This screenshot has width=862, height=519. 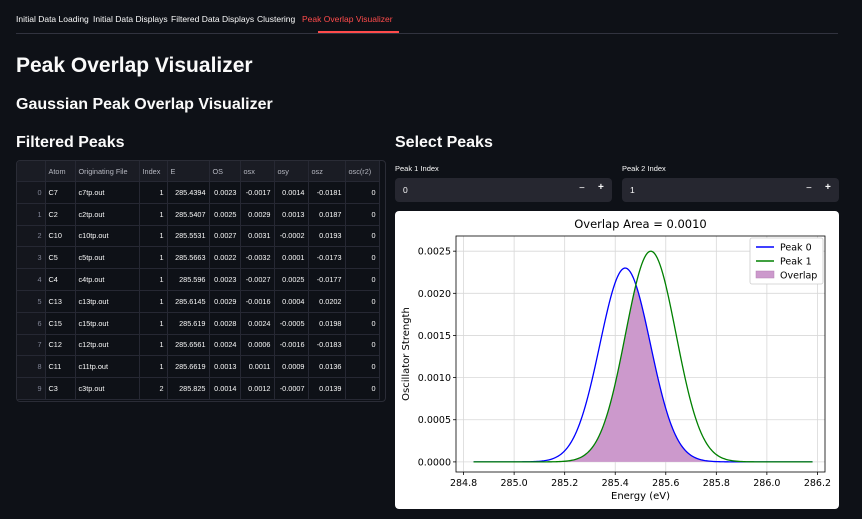 What do you see at coordinates (60, 301) in the screenshot?
I see `table-cell: C13` at bounding box center [60, 301].